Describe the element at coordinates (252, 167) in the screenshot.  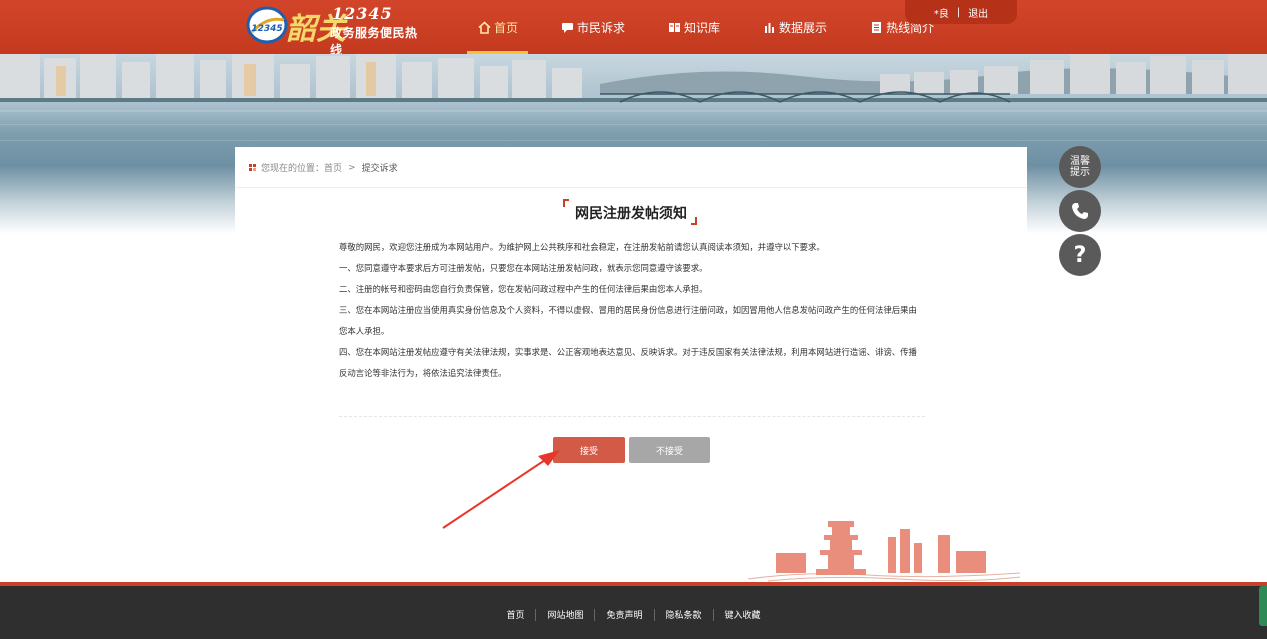
I see `location-icon` at that location.